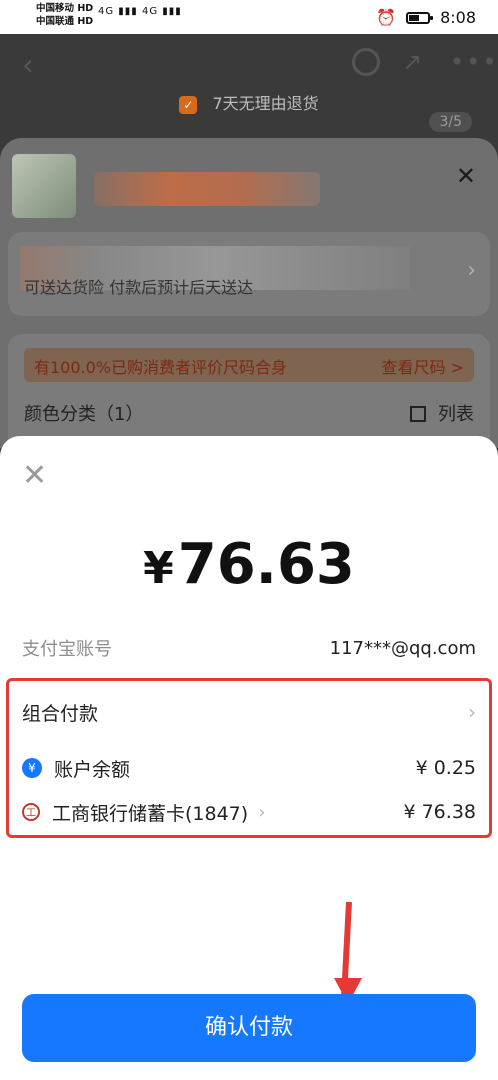 This screenshot has height=1080, width=498. What do you see at coordinates (458, 17) in the screenshot?
I see `status-time: 8:08` at bounding box center [458, 17].